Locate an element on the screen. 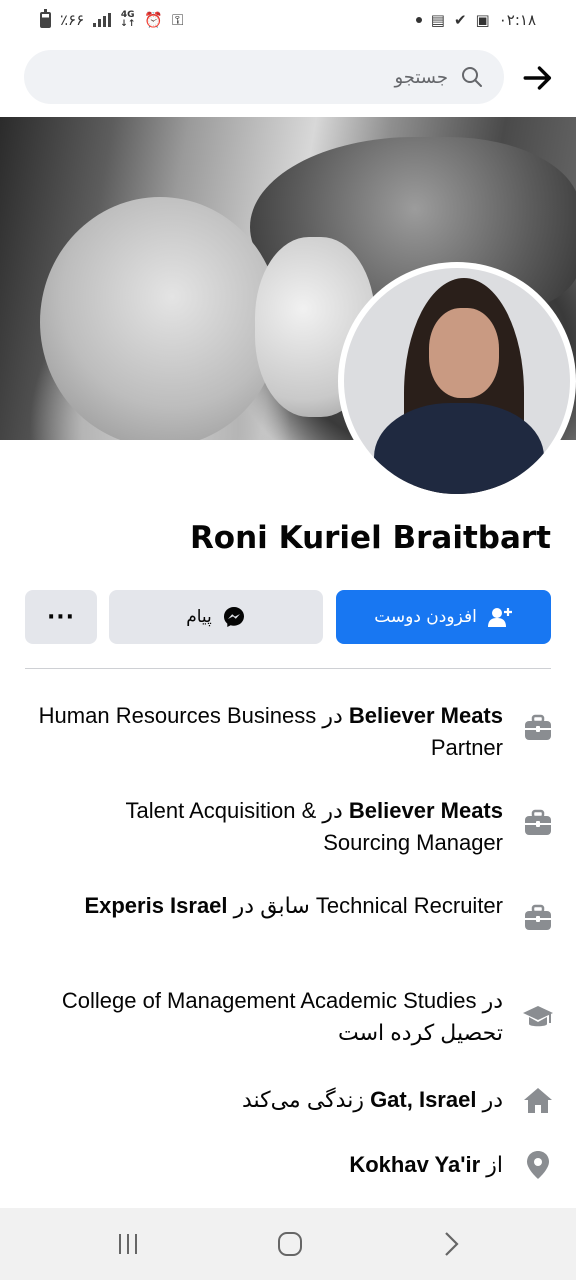 This screenshot has height=1280, width=576. calendar-icon: ▤ is located at coordinates (437, 20).